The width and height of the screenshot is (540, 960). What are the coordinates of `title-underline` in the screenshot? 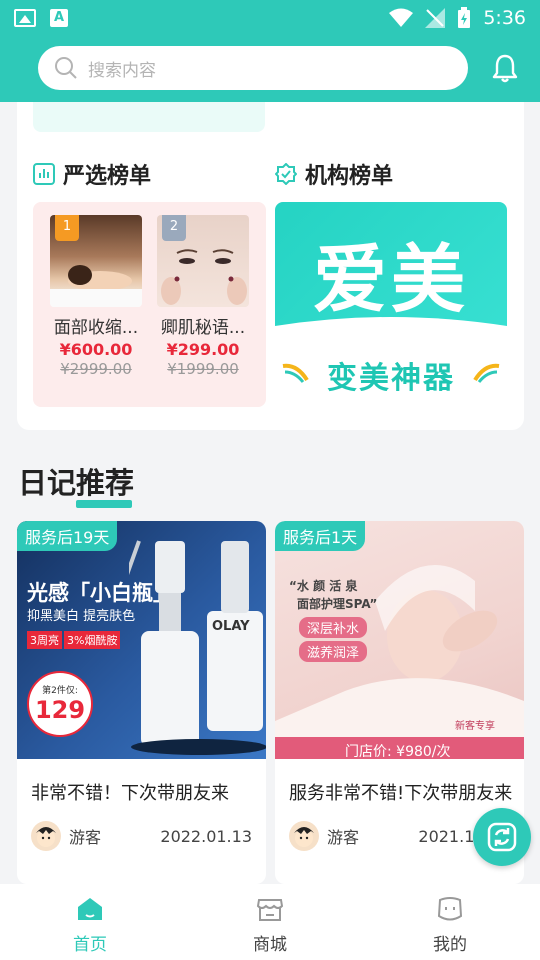 It's located at (104, 504).